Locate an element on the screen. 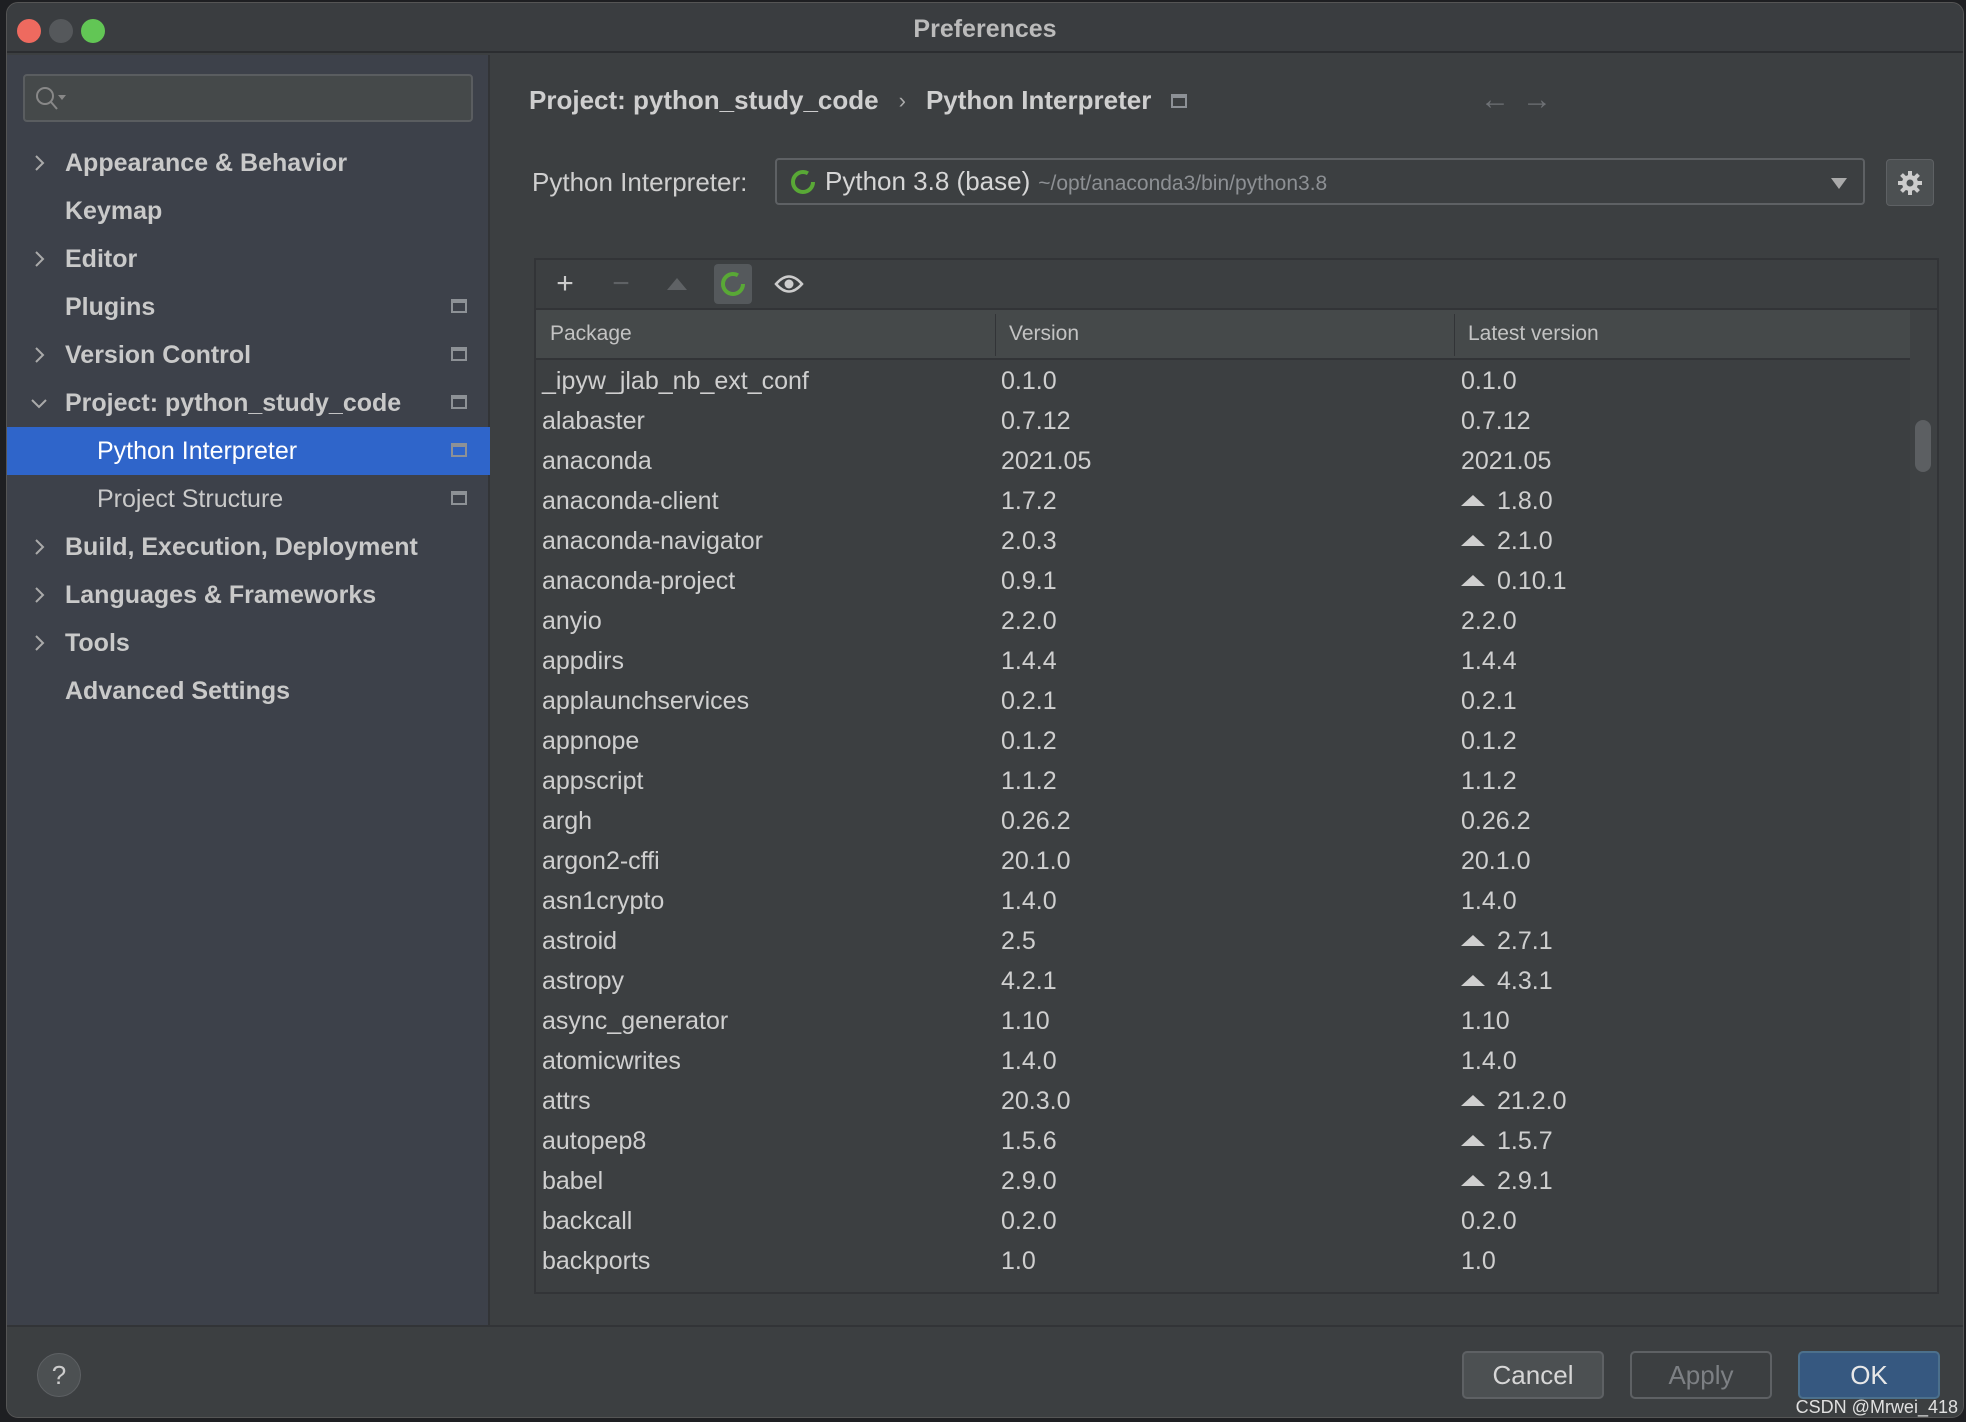  table-row: anaconda-client 1.7.2 1.8.0 is located at coordinates (1224, 501).